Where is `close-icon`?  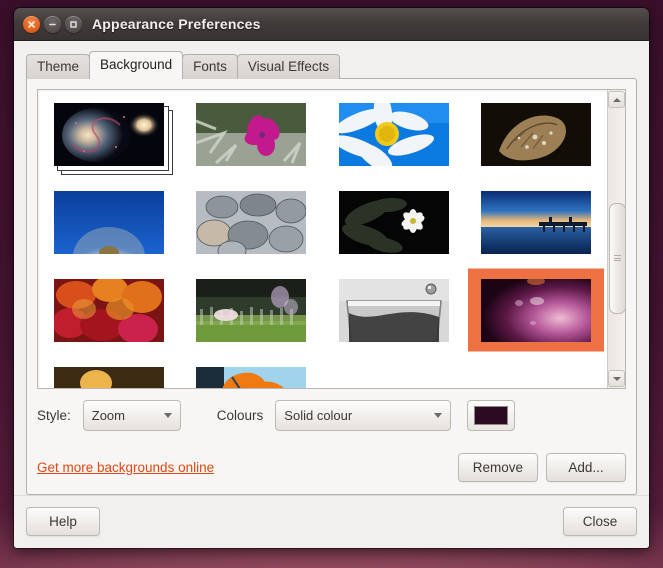
close-icon is located at coordinates (31, 24).